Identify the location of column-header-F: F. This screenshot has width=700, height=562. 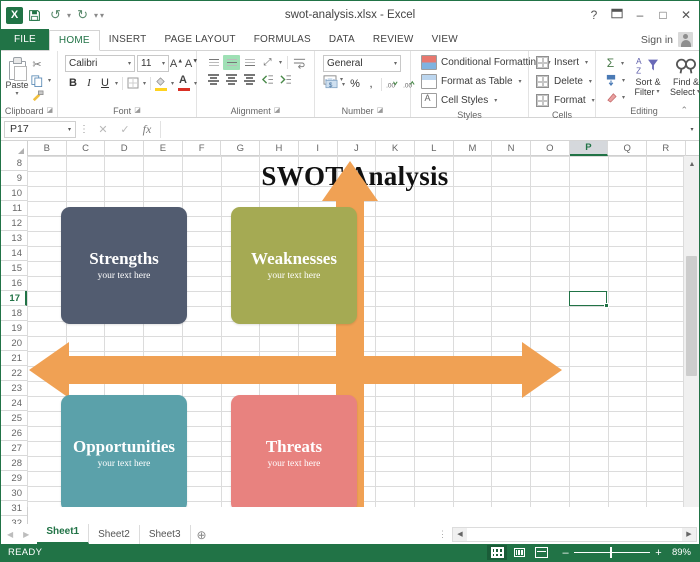
(202, 148).